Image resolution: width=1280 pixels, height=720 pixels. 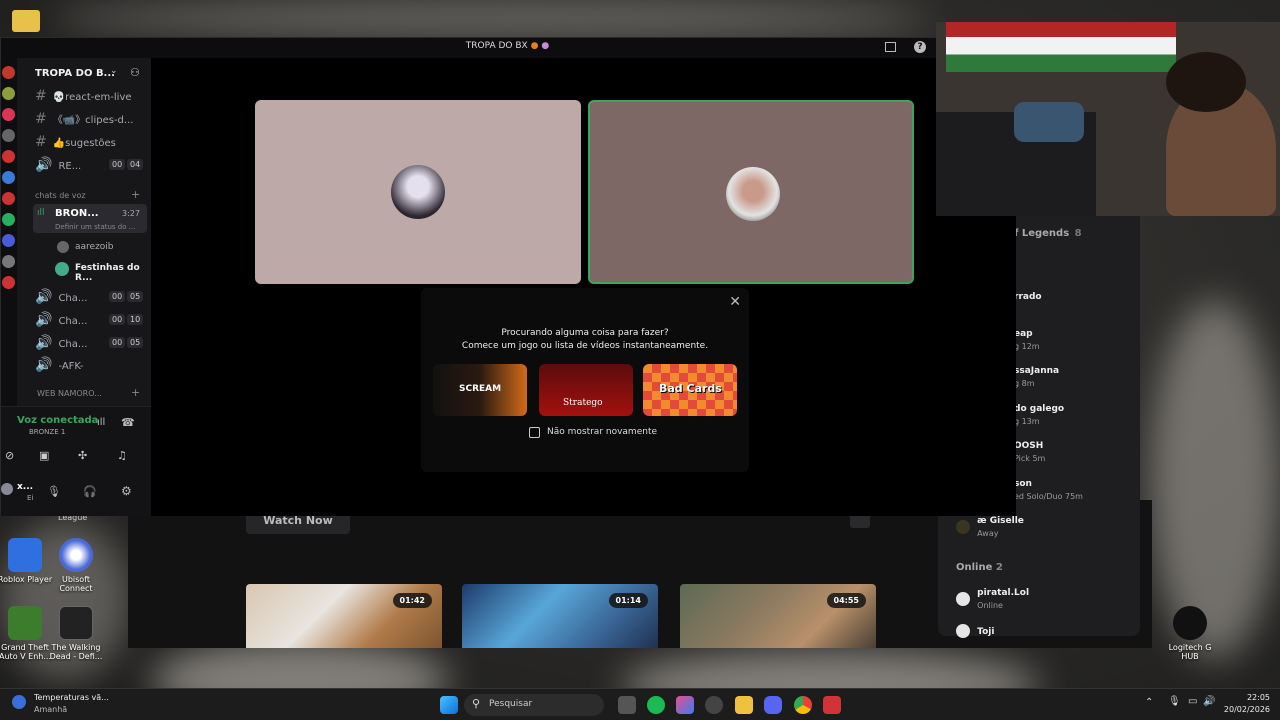 What do you see at coordinates (778, 616) in the screenshot?
I see `video-thumbnail: 04:55` at bounding box center [778, 616].